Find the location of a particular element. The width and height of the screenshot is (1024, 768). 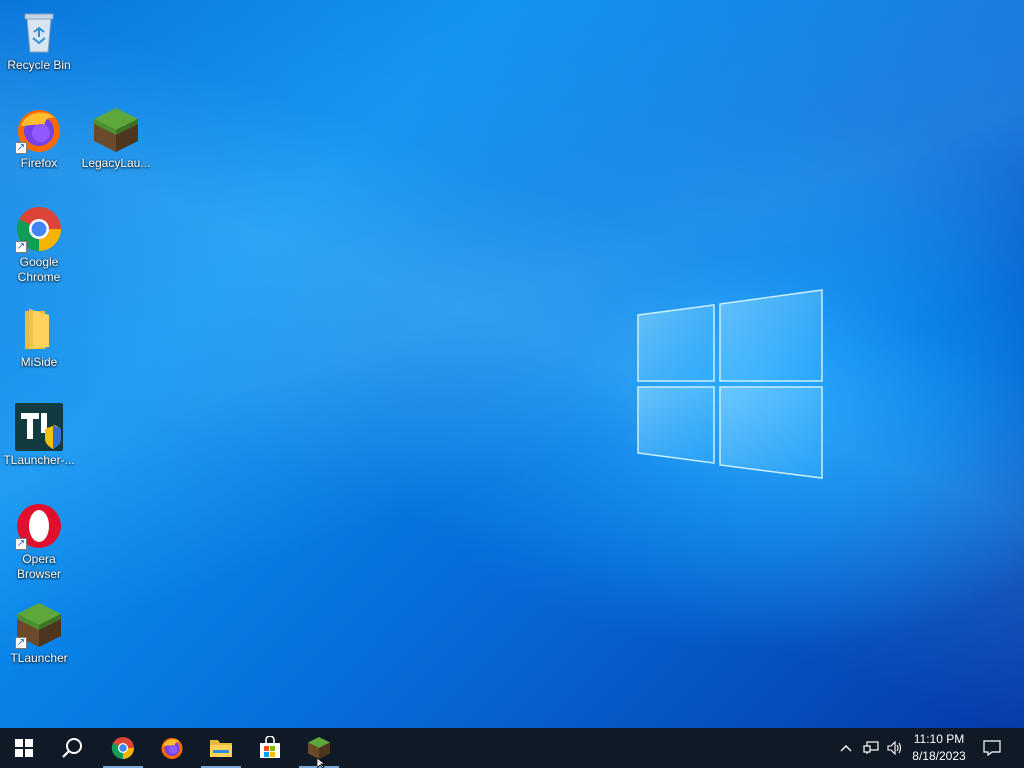

taskbar-chrome-button is located at coordinates (123, 748).